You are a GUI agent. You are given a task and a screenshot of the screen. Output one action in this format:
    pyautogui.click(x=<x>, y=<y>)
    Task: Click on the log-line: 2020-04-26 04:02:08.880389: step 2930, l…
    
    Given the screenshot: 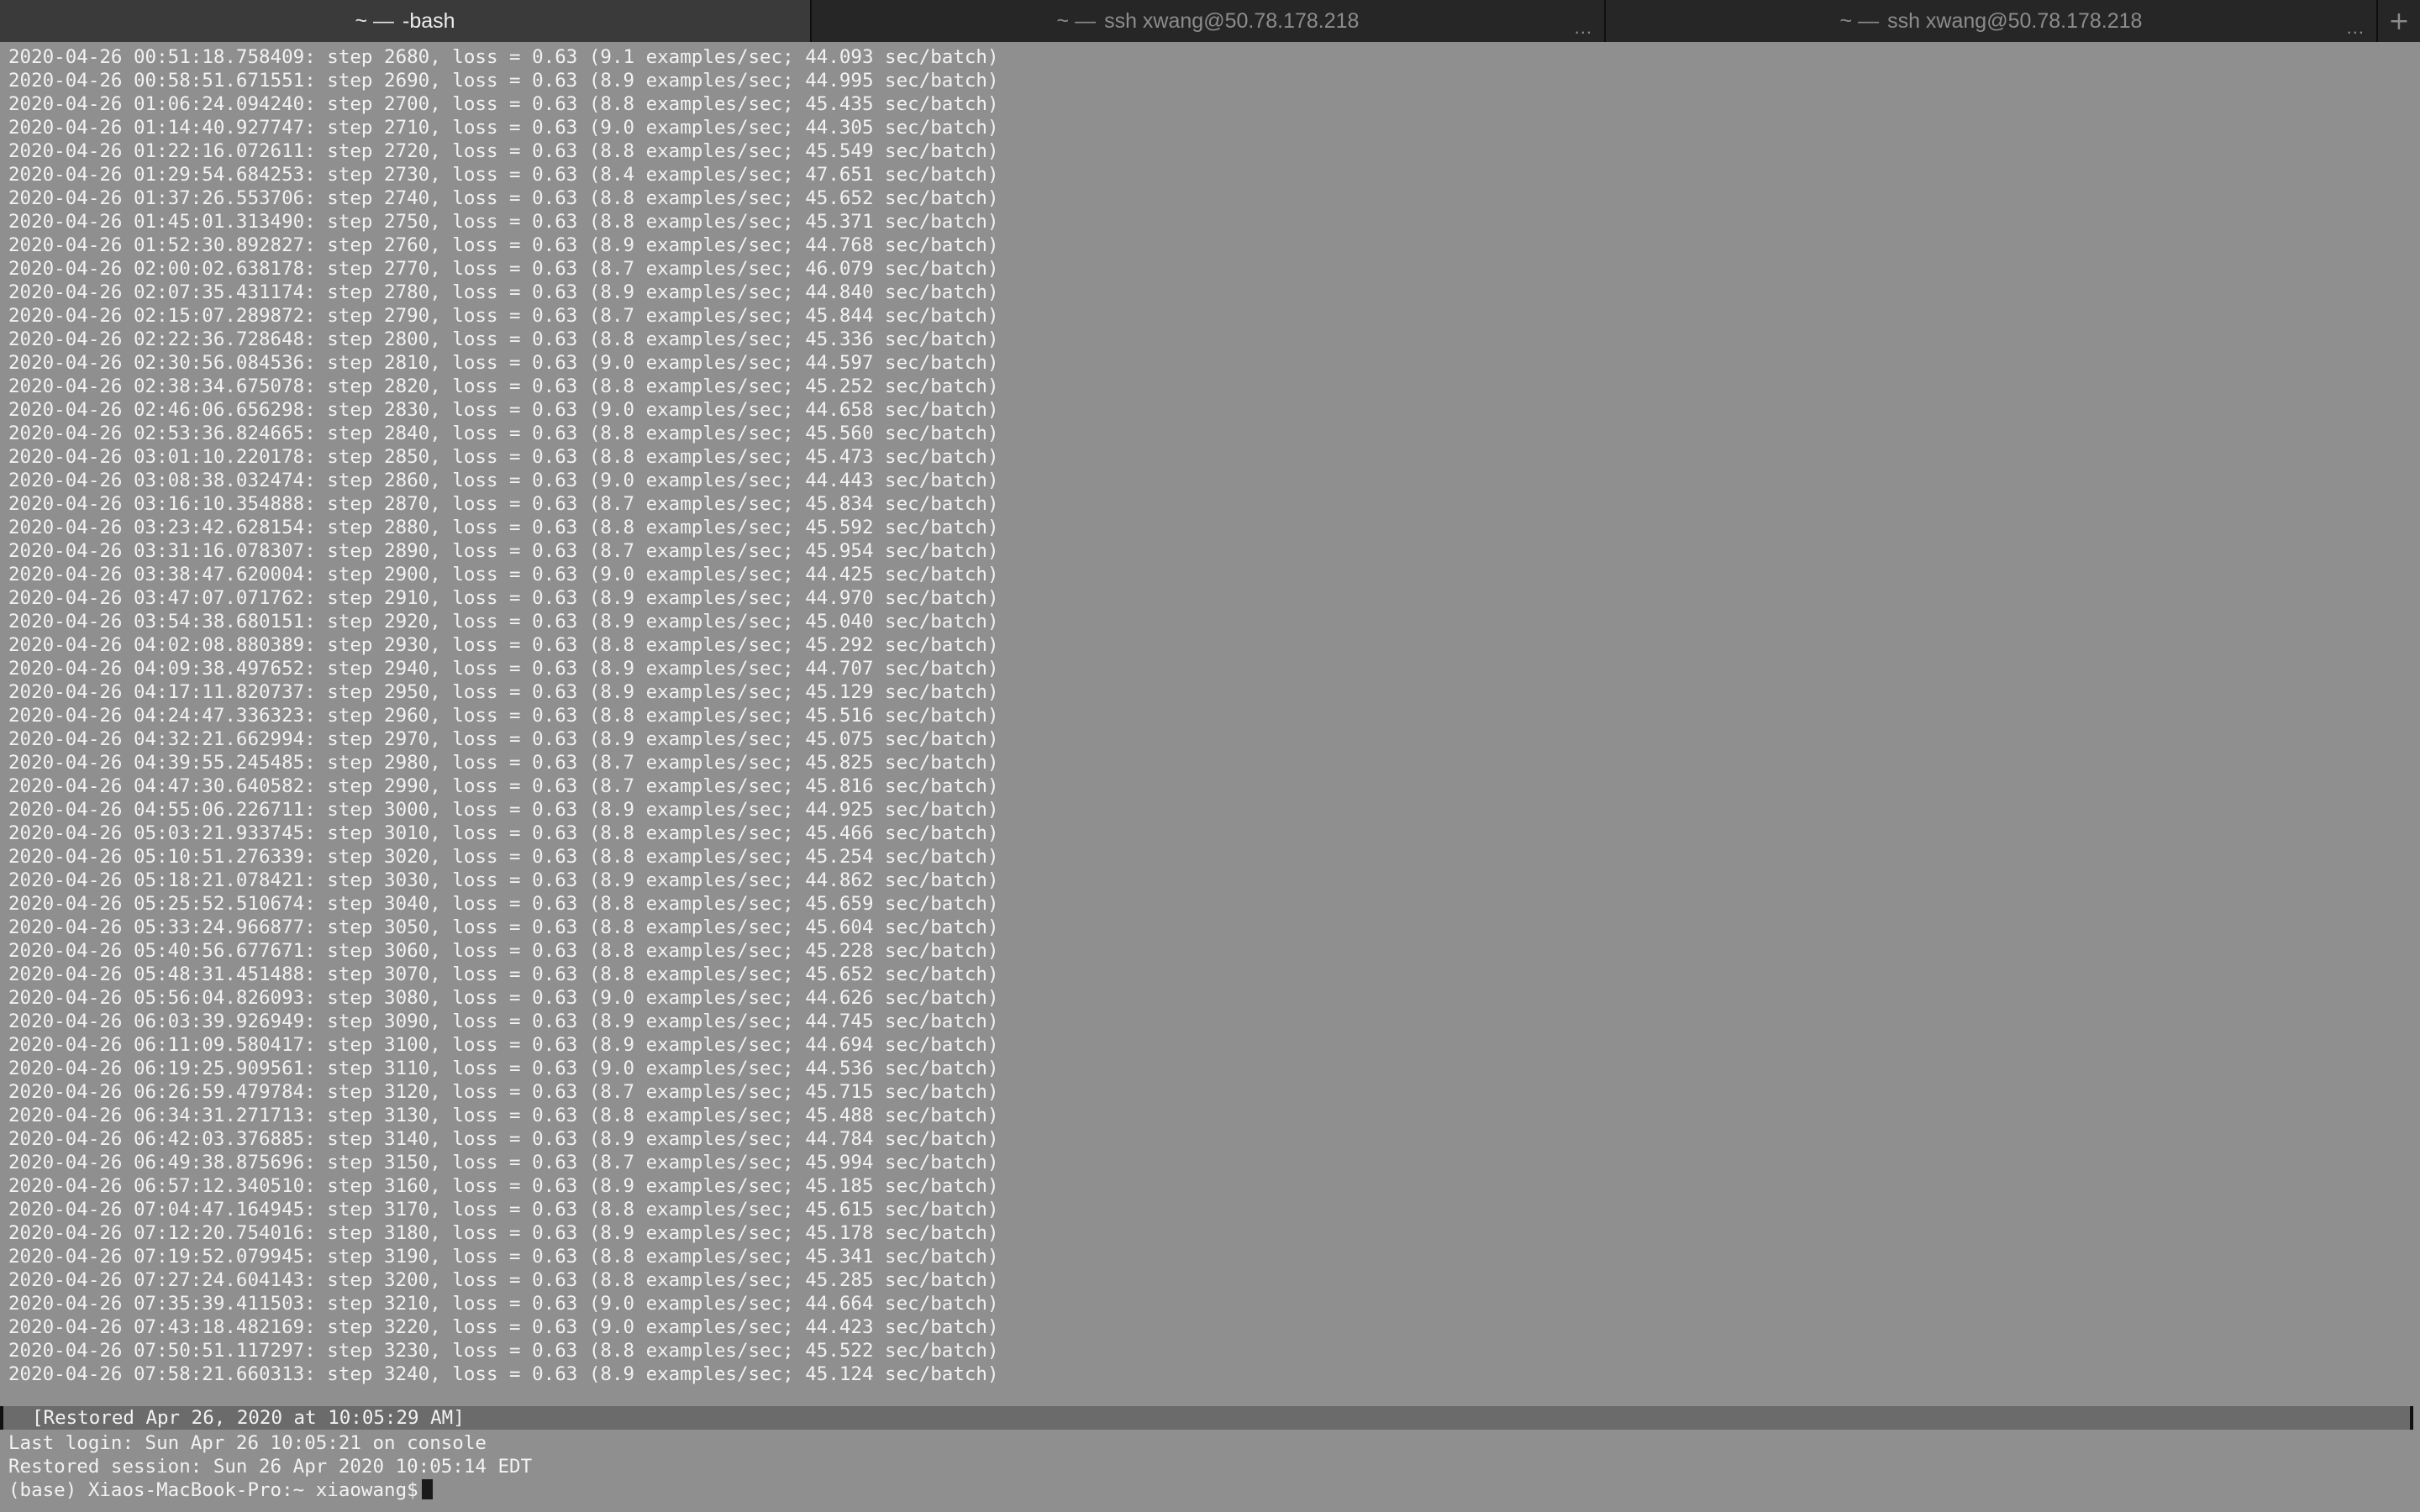 What is the action you would take?
    pyautogui.click(x=503, y=645)
    